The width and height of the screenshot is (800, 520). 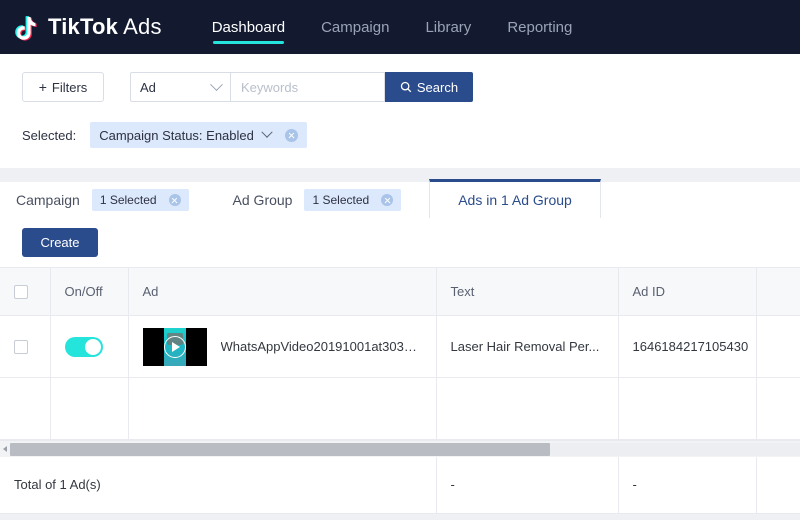 I want to click on ads-table-header: On/Off Ad Text Ad ID, so click(x=400, y=291).